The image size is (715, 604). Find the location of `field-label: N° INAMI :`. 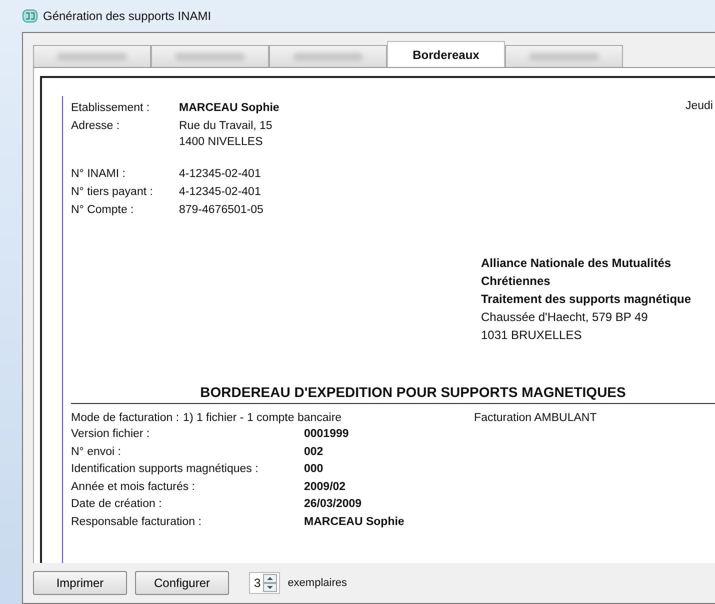

field-label: N° INAMI : is located at coordinates (98, 174).